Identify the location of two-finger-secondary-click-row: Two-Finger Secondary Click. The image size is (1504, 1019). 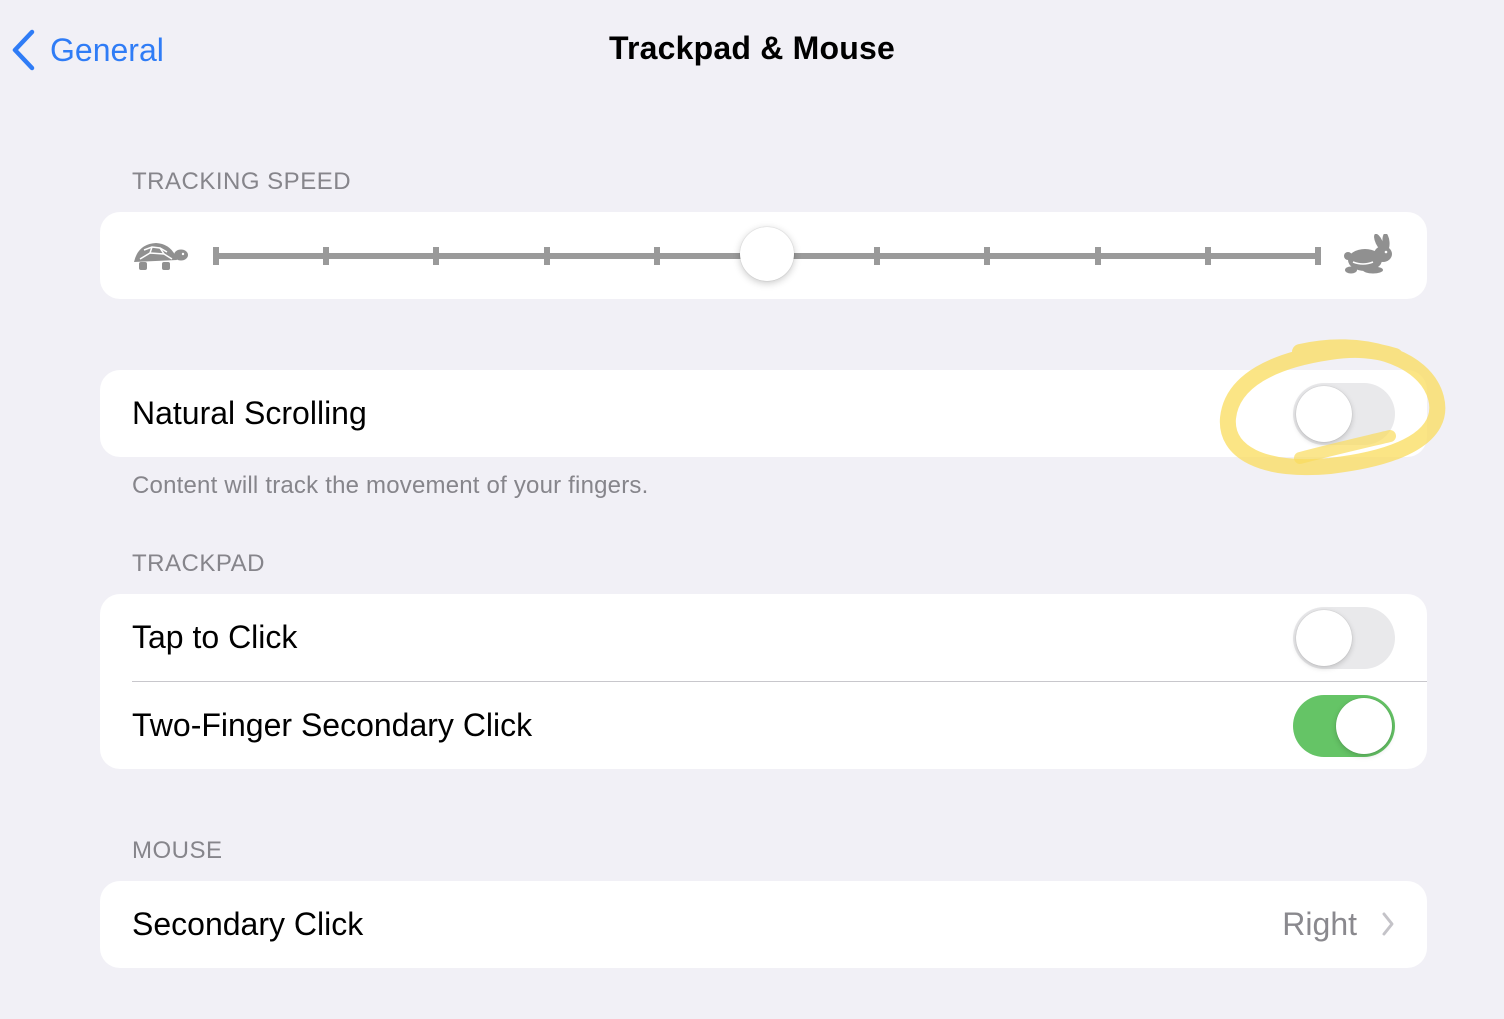
(763, 725).